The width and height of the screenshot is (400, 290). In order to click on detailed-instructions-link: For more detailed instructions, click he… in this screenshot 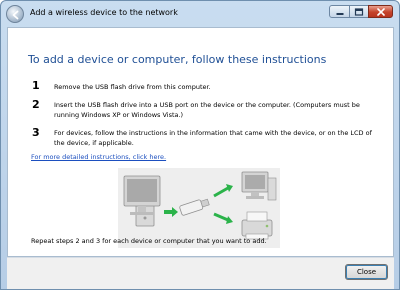, I will do `click(98, 157)`.